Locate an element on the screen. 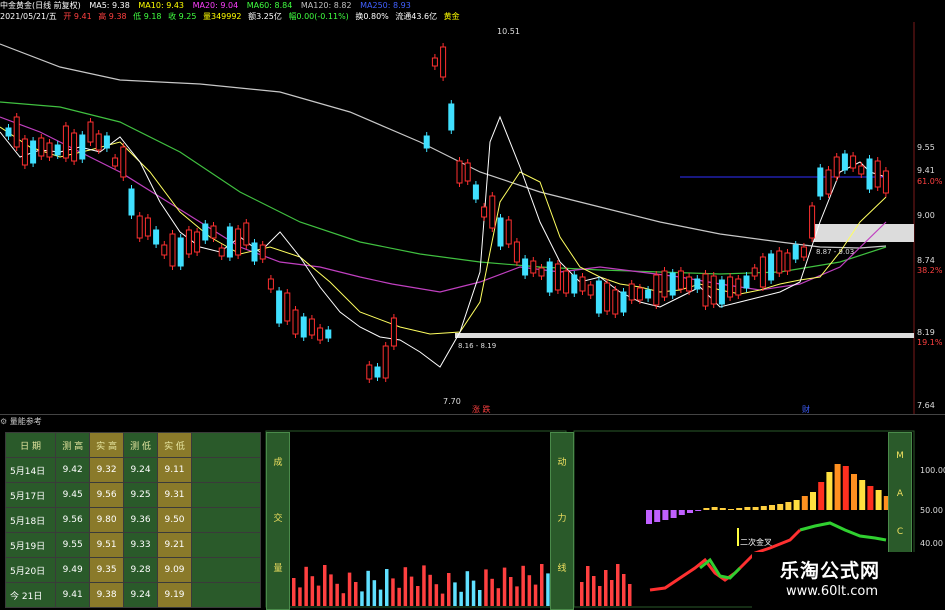 This screenshot has width=945, height=610. watermark-url: www.60lt.com is located at coordinates (832, 591).